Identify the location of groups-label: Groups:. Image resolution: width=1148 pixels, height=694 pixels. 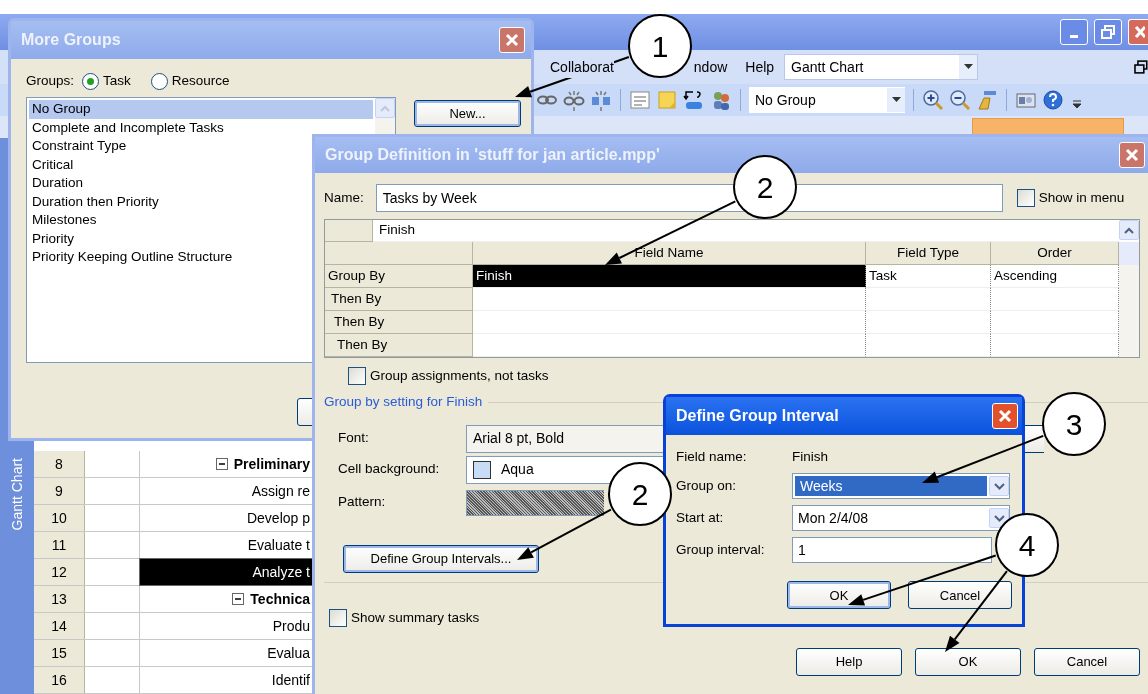
(50, 81).